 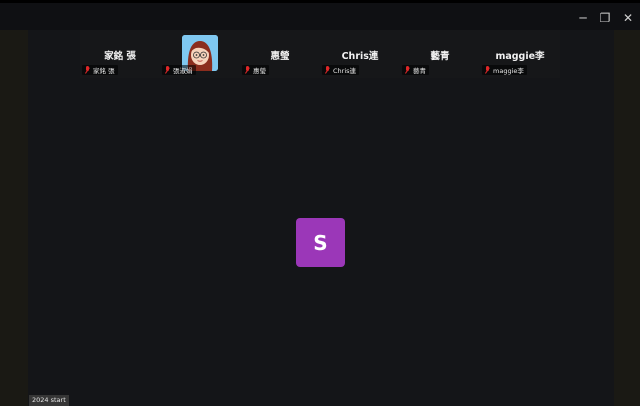 What do you see at coordinates (14, 218) in the screenshot?
I see `left-margin` at bounding box center [14, 218].